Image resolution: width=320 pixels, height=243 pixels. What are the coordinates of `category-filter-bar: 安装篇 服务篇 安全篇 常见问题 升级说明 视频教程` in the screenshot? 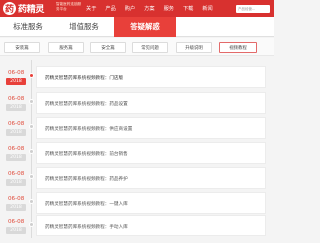 It's located at (137, 47).